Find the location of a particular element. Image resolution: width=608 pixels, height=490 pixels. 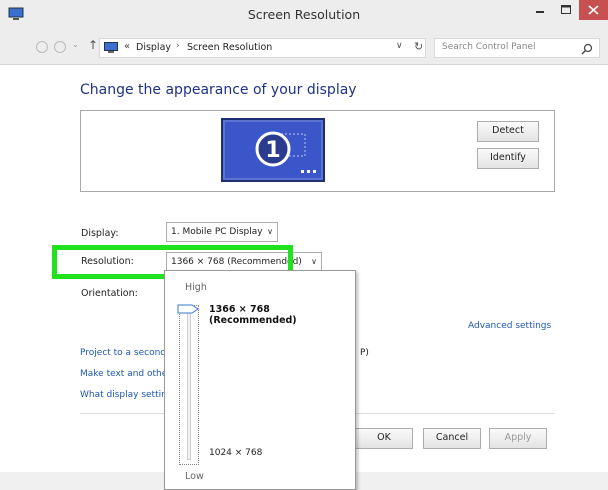

project-second-screen-link: Project to a second is located at coordinates (123, 353).